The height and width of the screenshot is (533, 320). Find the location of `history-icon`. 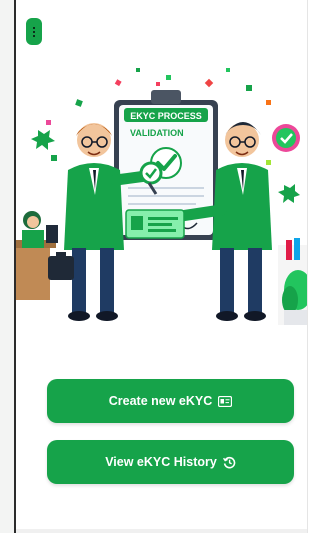

history-icon is located at coordinates (229, 462).